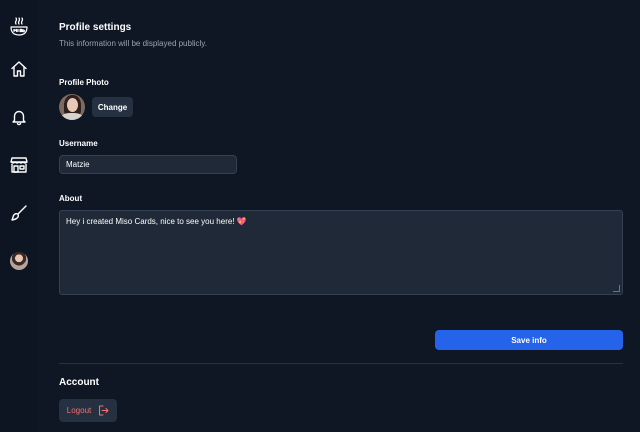  Describe the element at coordinates (19, 165) in the screenshot. I see `store-icon` at that location.